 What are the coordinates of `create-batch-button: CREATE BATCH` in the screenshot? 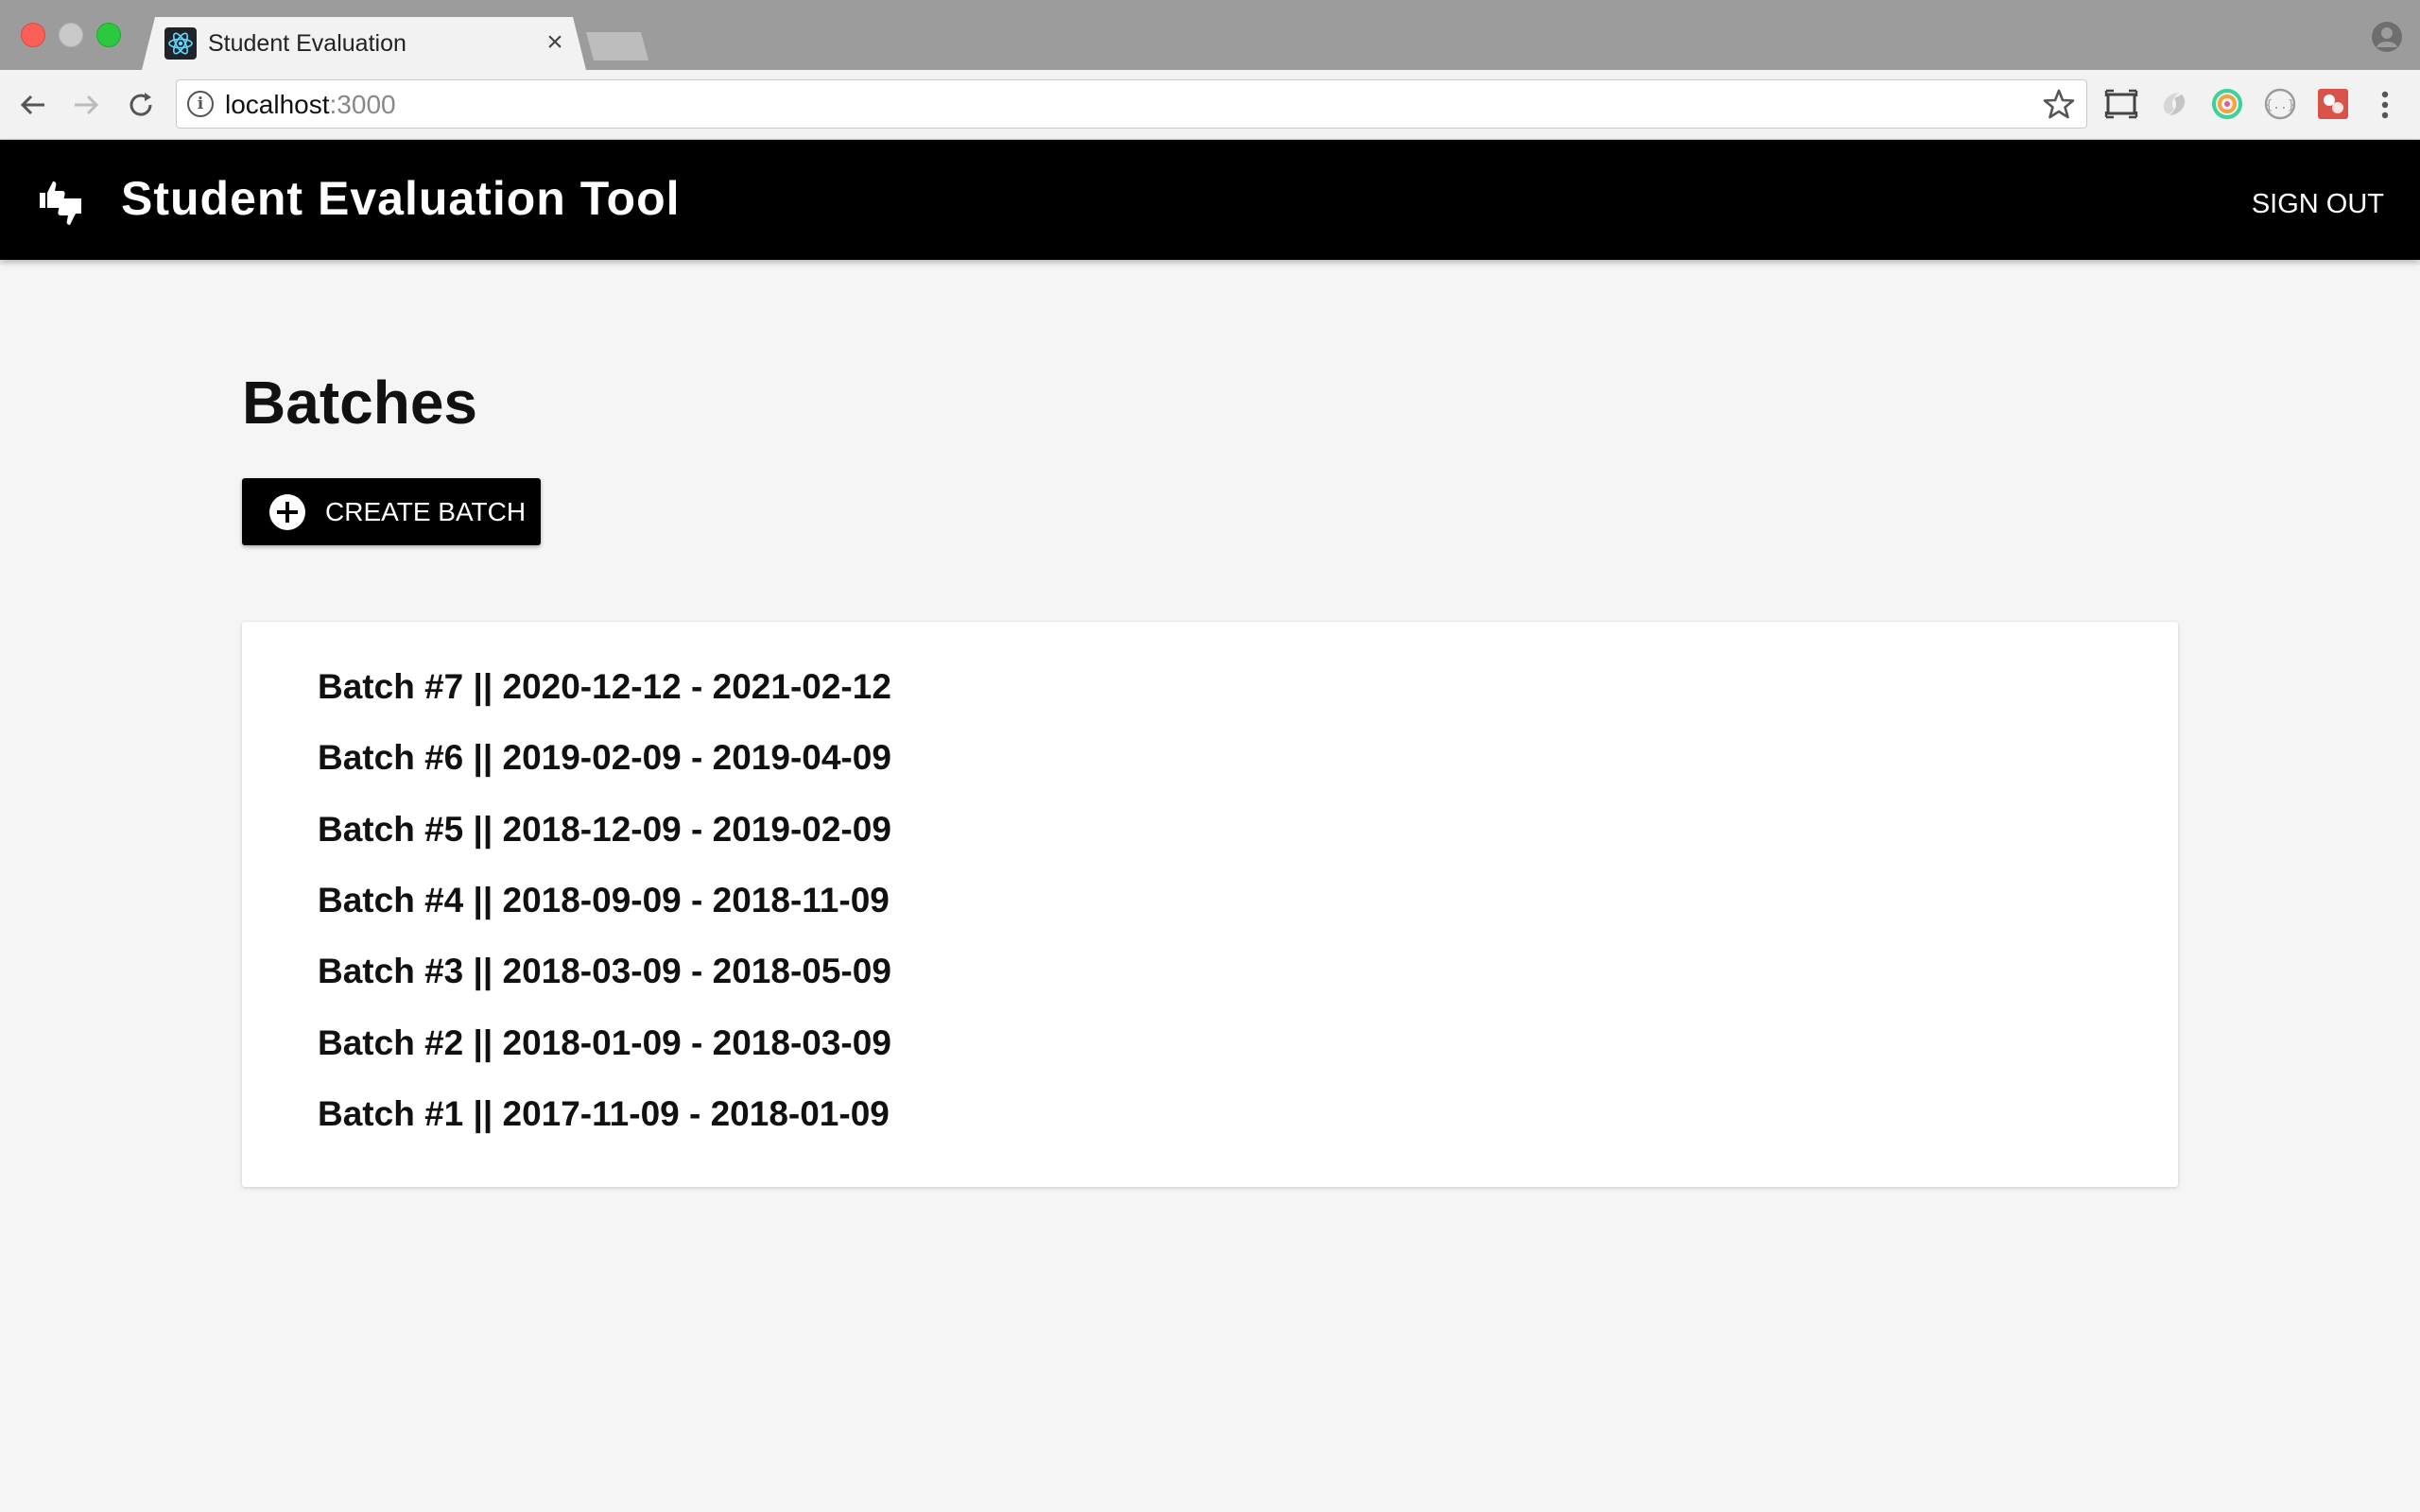 It's located at (391, 511).